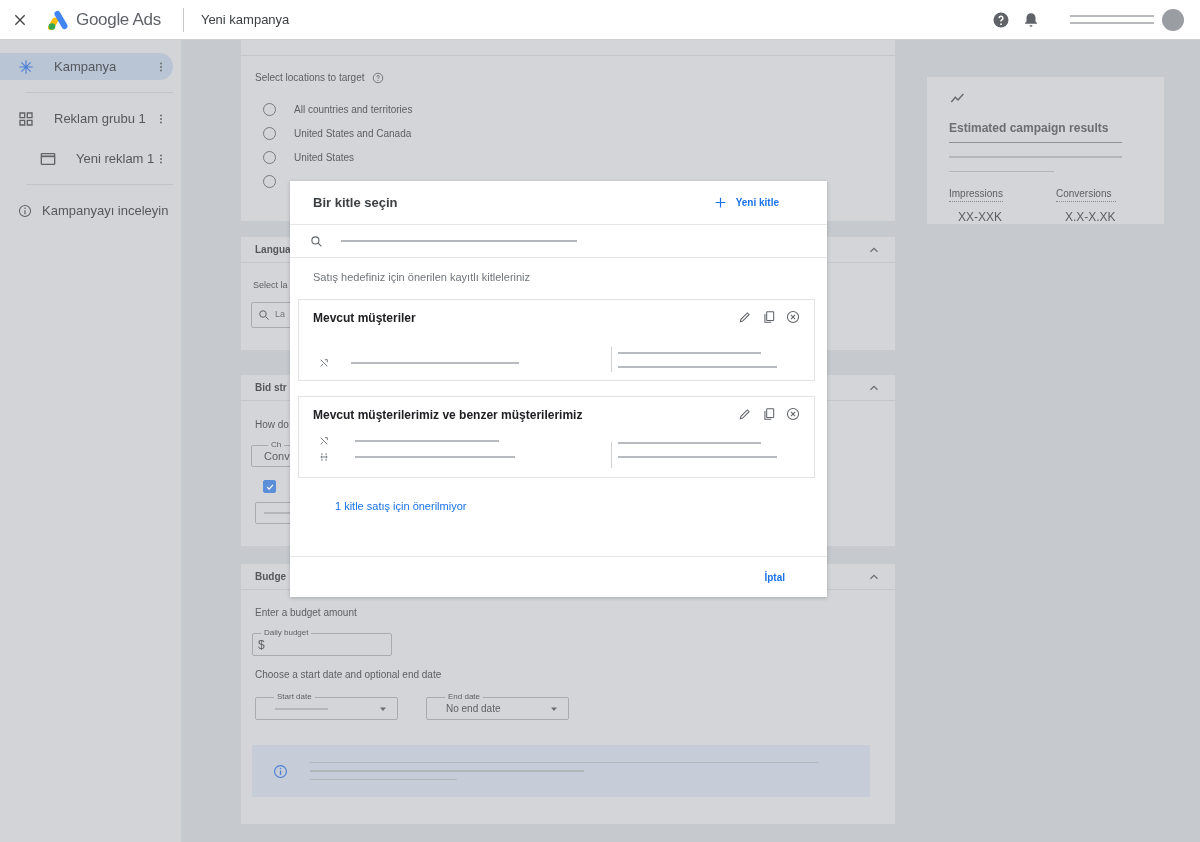  Describe the element at coordinates (364, 318) in the screenshot. I see `audience-name: Mevcut müşteriler` at that location.